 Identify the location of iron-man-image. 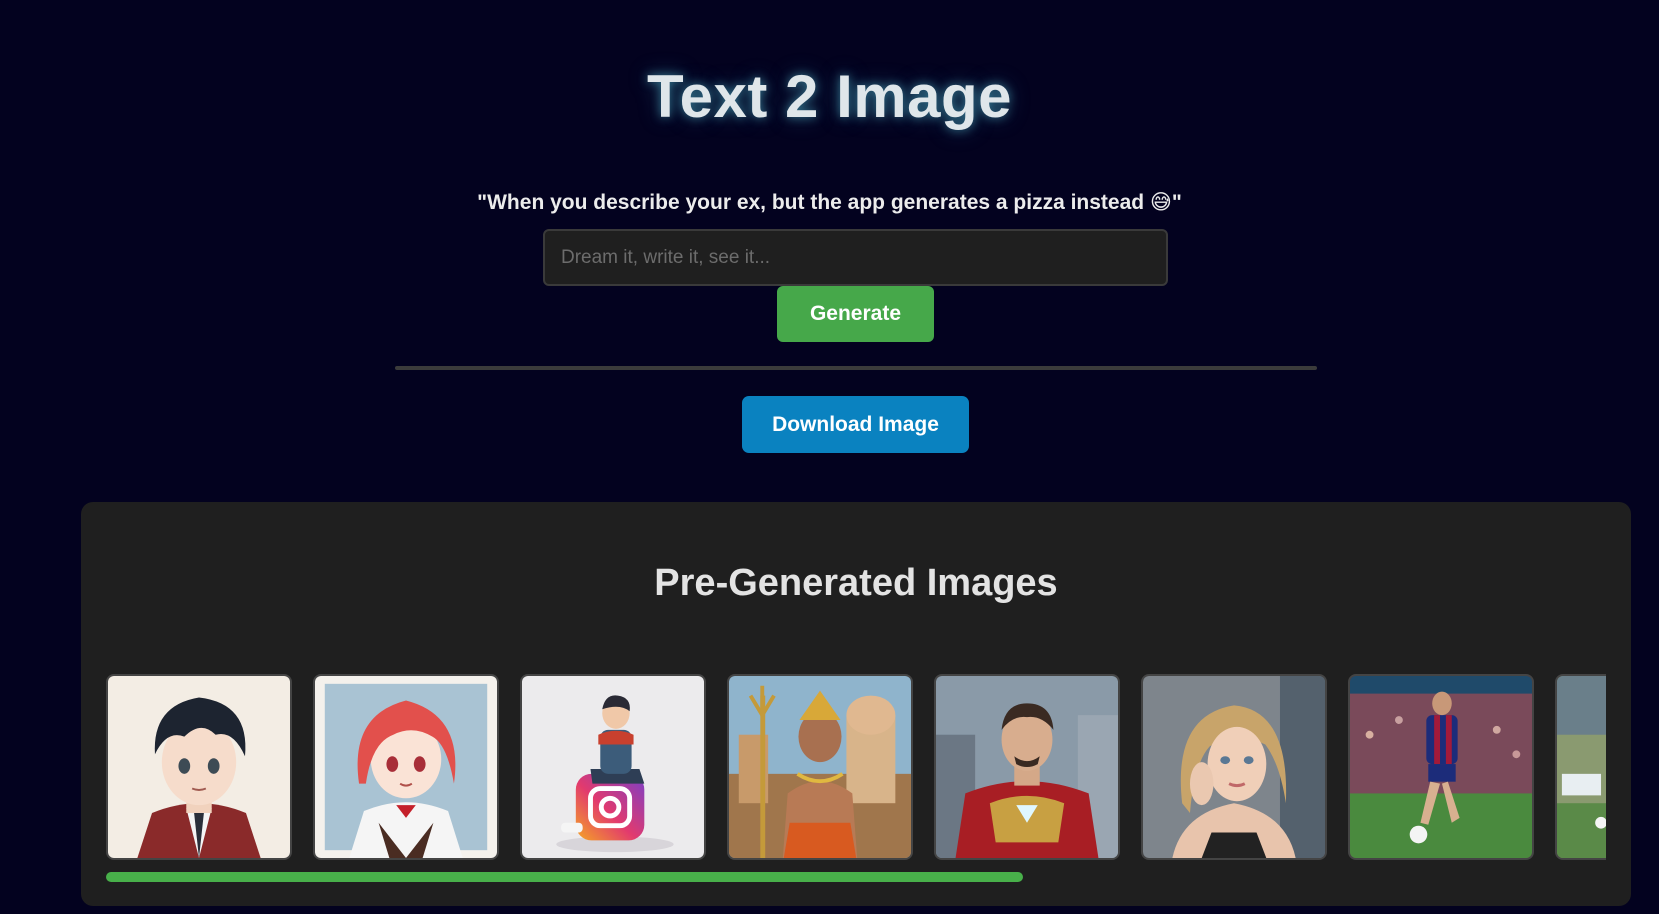
(1027, 767).